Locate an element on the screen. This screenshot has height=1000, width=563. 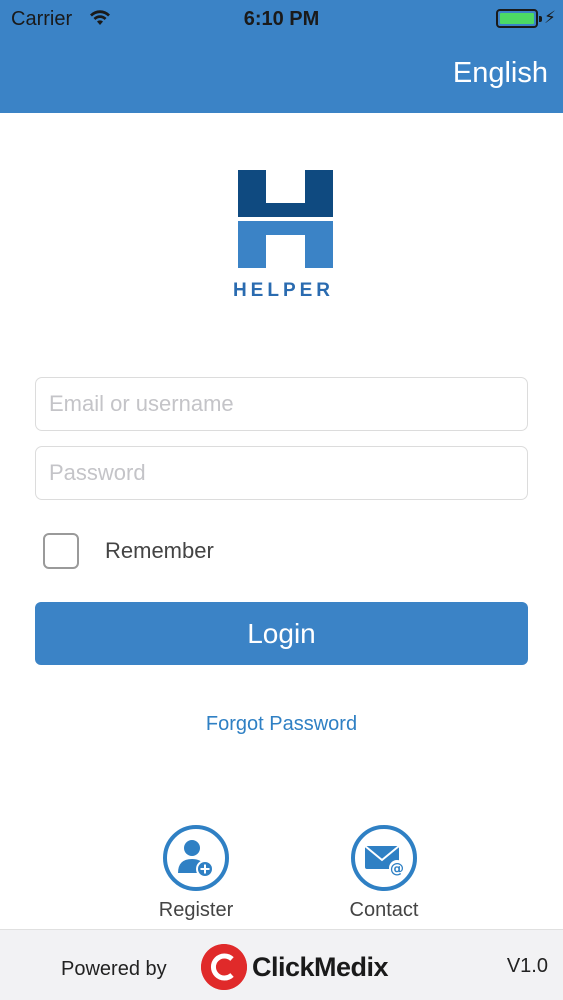
clock: 6:10 PM is located at coordinates (281, 19).